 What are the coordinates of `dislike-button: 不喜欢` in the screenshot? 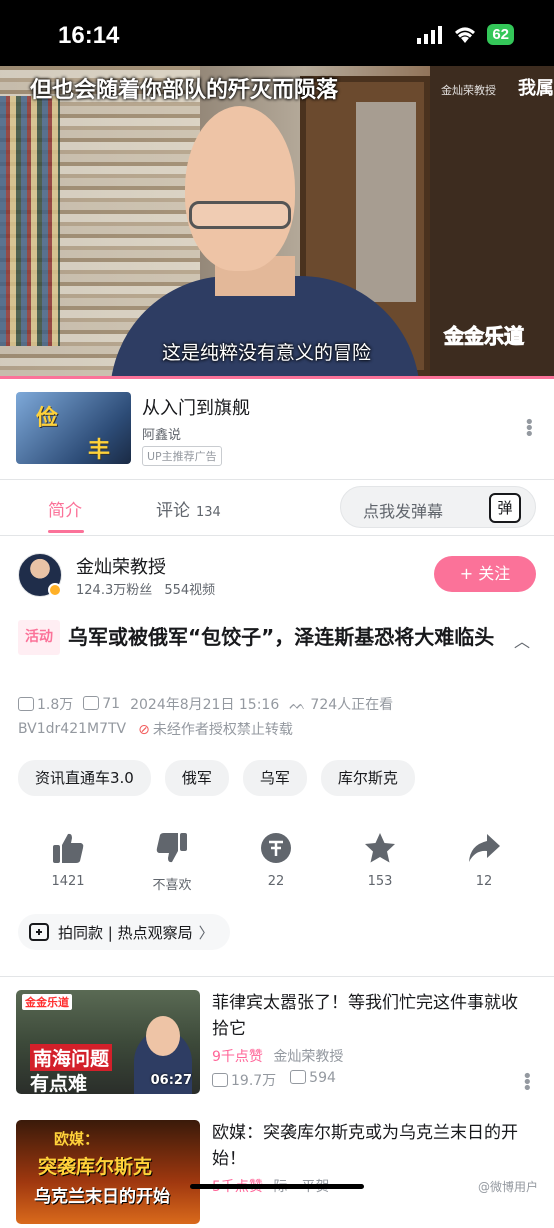 It's located at (172, 861).